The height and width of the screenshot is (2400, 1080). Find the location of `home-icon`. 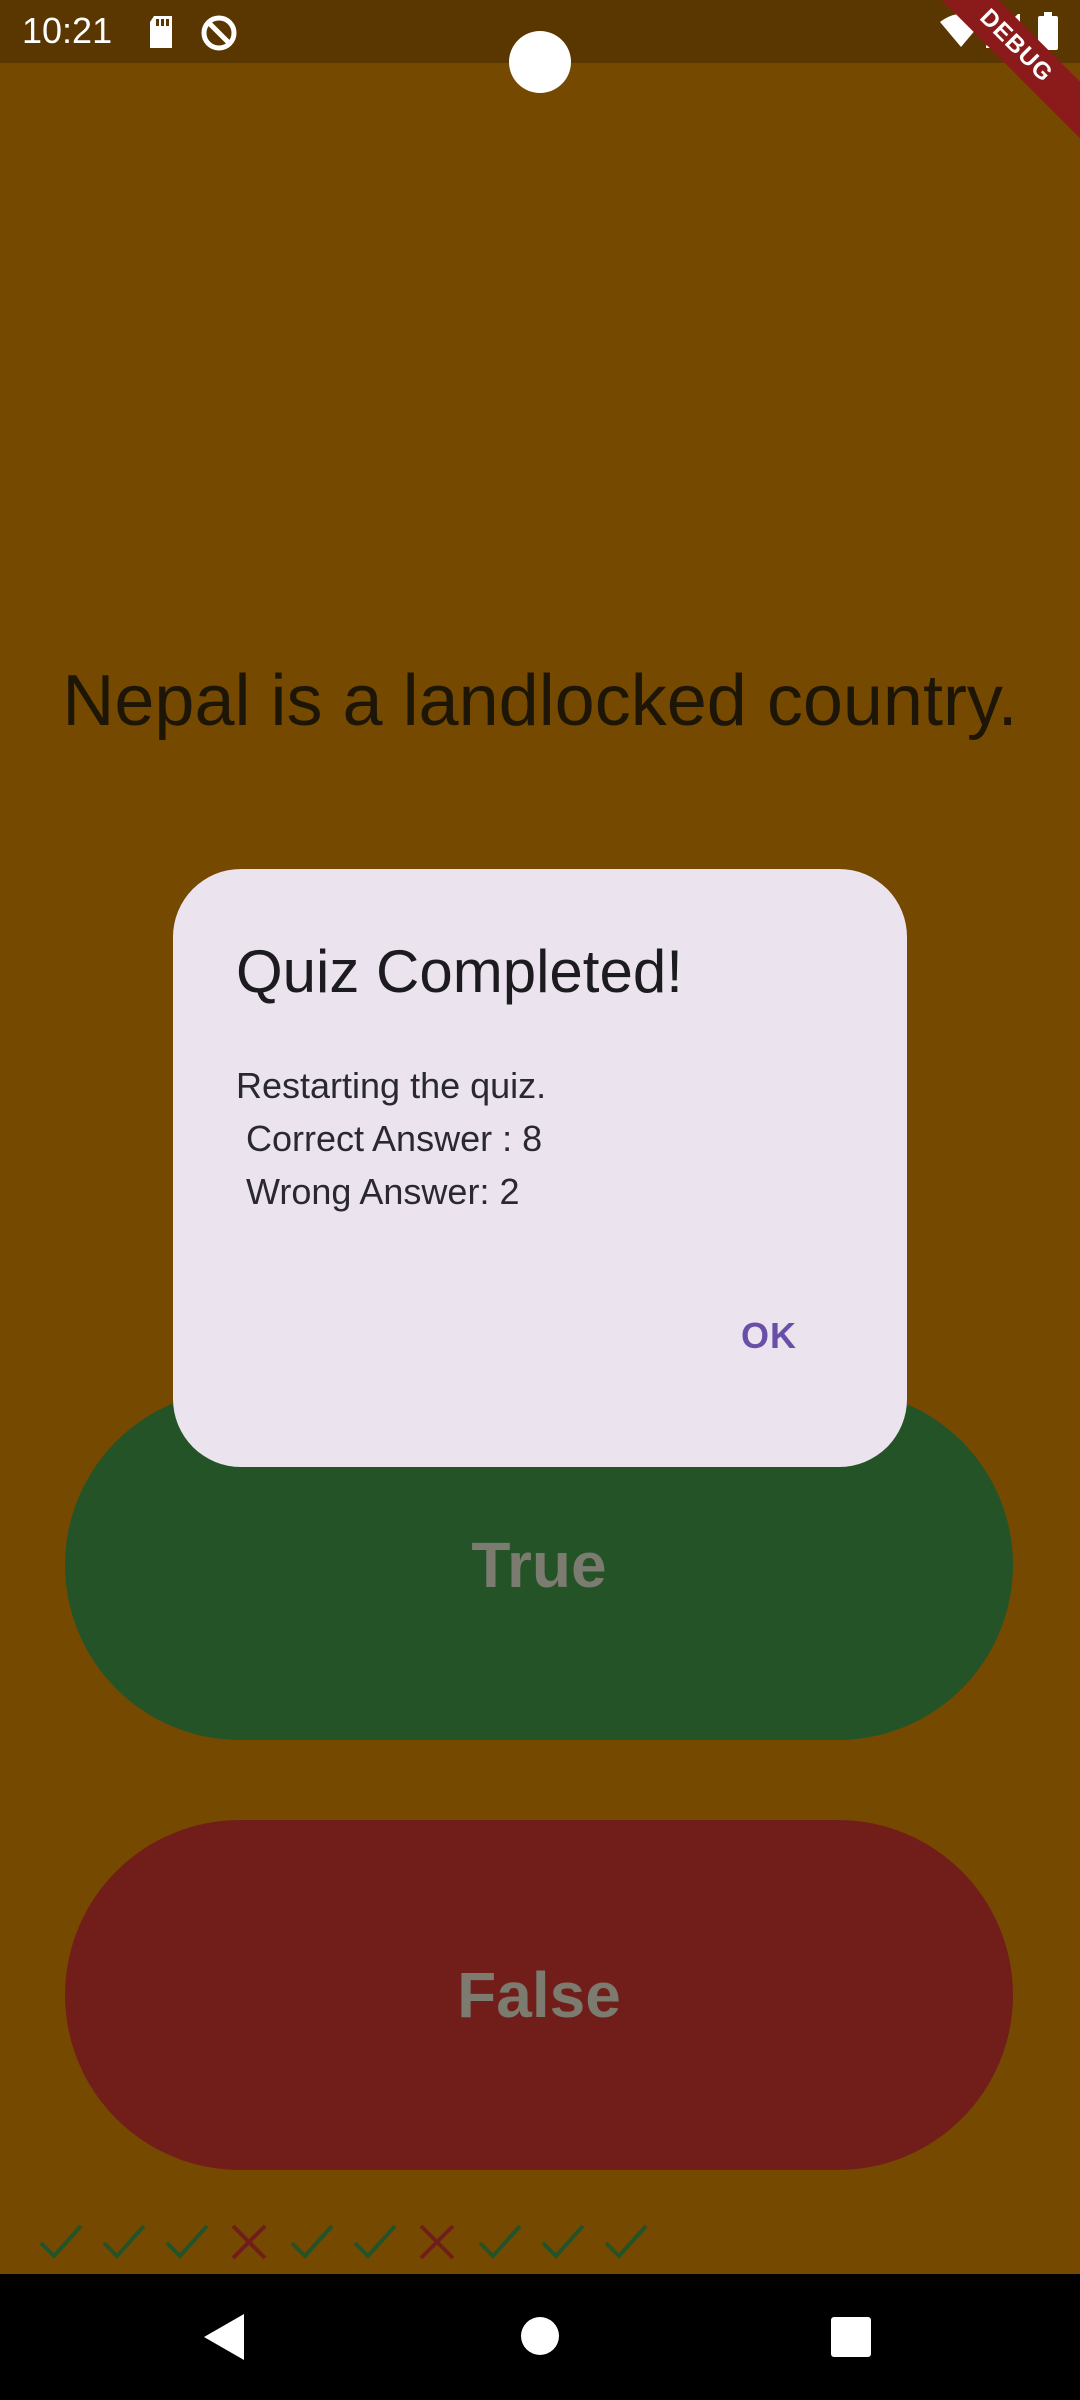

home-icon is located at coordinates (540, 2338).